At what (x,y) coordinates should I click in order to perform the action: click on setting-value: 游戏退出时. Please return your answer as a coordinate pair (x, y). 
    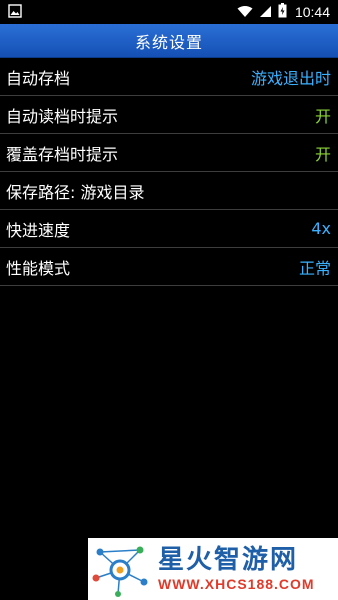
    Looking at the image, I should click on (290, 78).